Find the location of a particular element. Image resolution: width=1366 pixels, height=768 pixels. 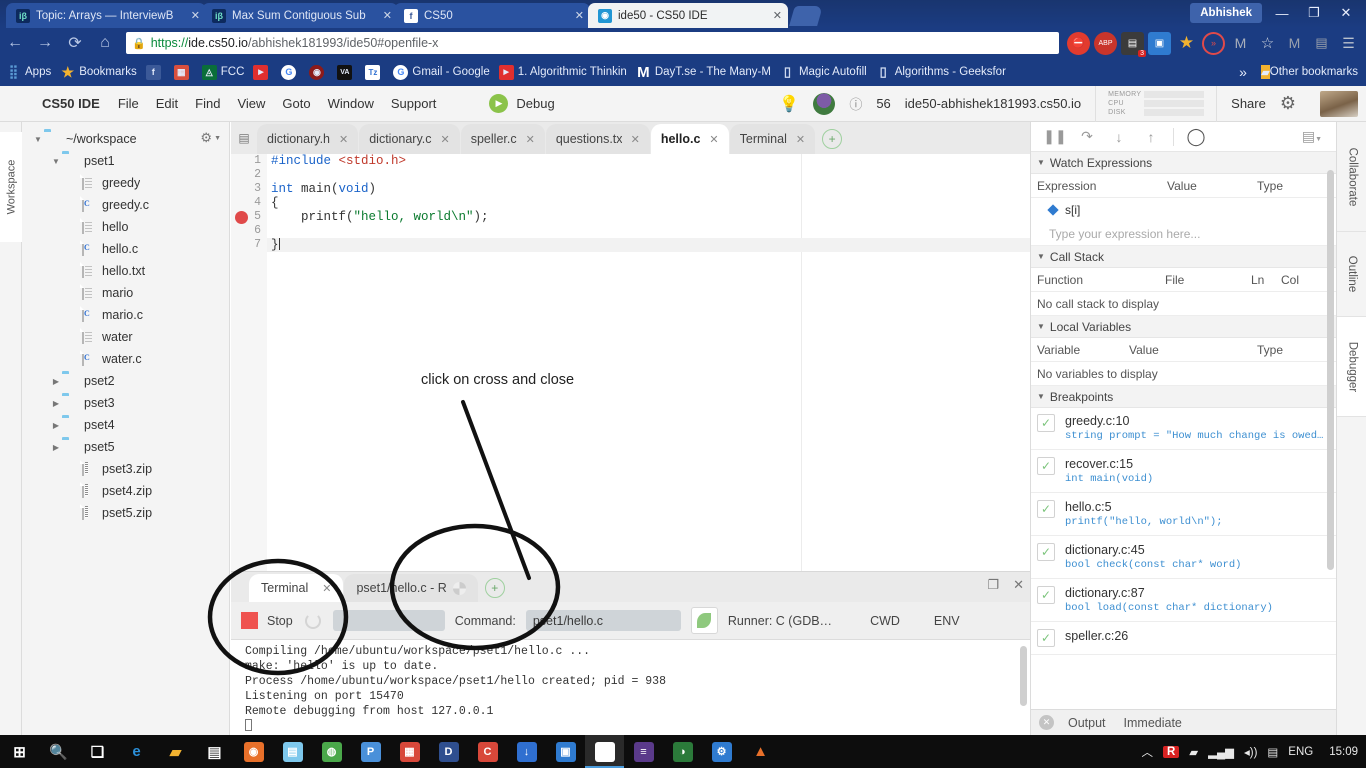

section-local-variables: ▼ Local Variables is located at coordinates (1183, 327).